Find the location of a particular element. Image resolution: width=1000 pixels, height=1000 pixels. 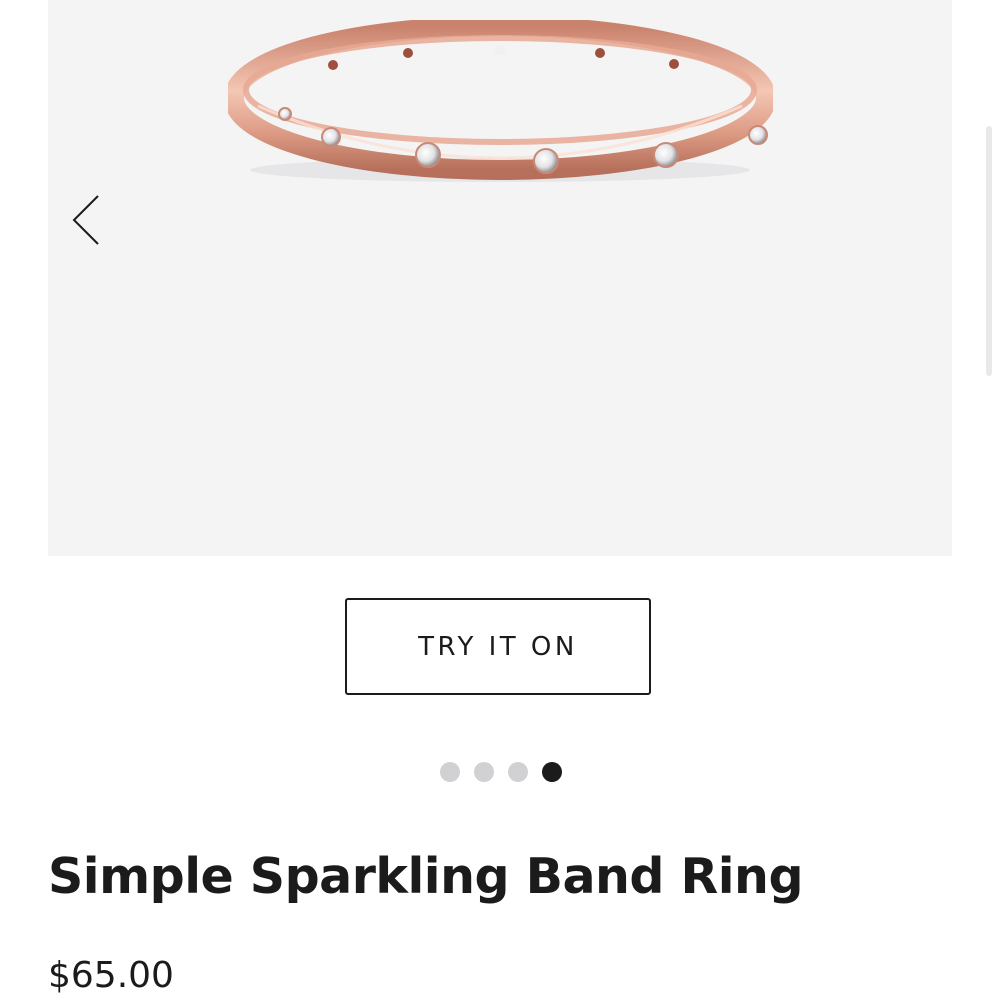

scroll-indicator is located at coordinates (989, 251).